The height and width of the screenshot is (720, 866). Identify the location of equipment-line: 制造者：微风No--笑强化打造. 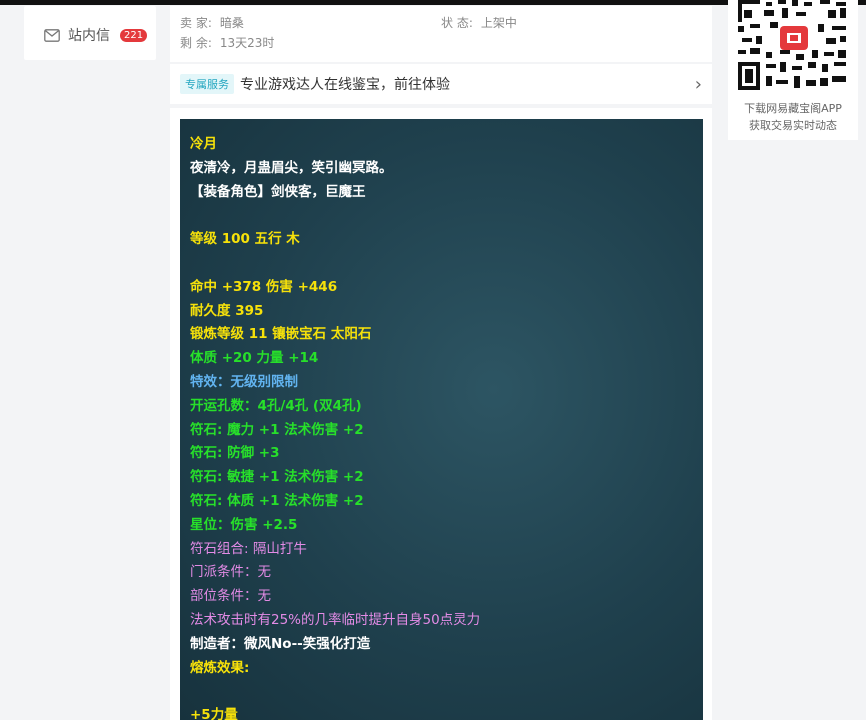
(280, 643).